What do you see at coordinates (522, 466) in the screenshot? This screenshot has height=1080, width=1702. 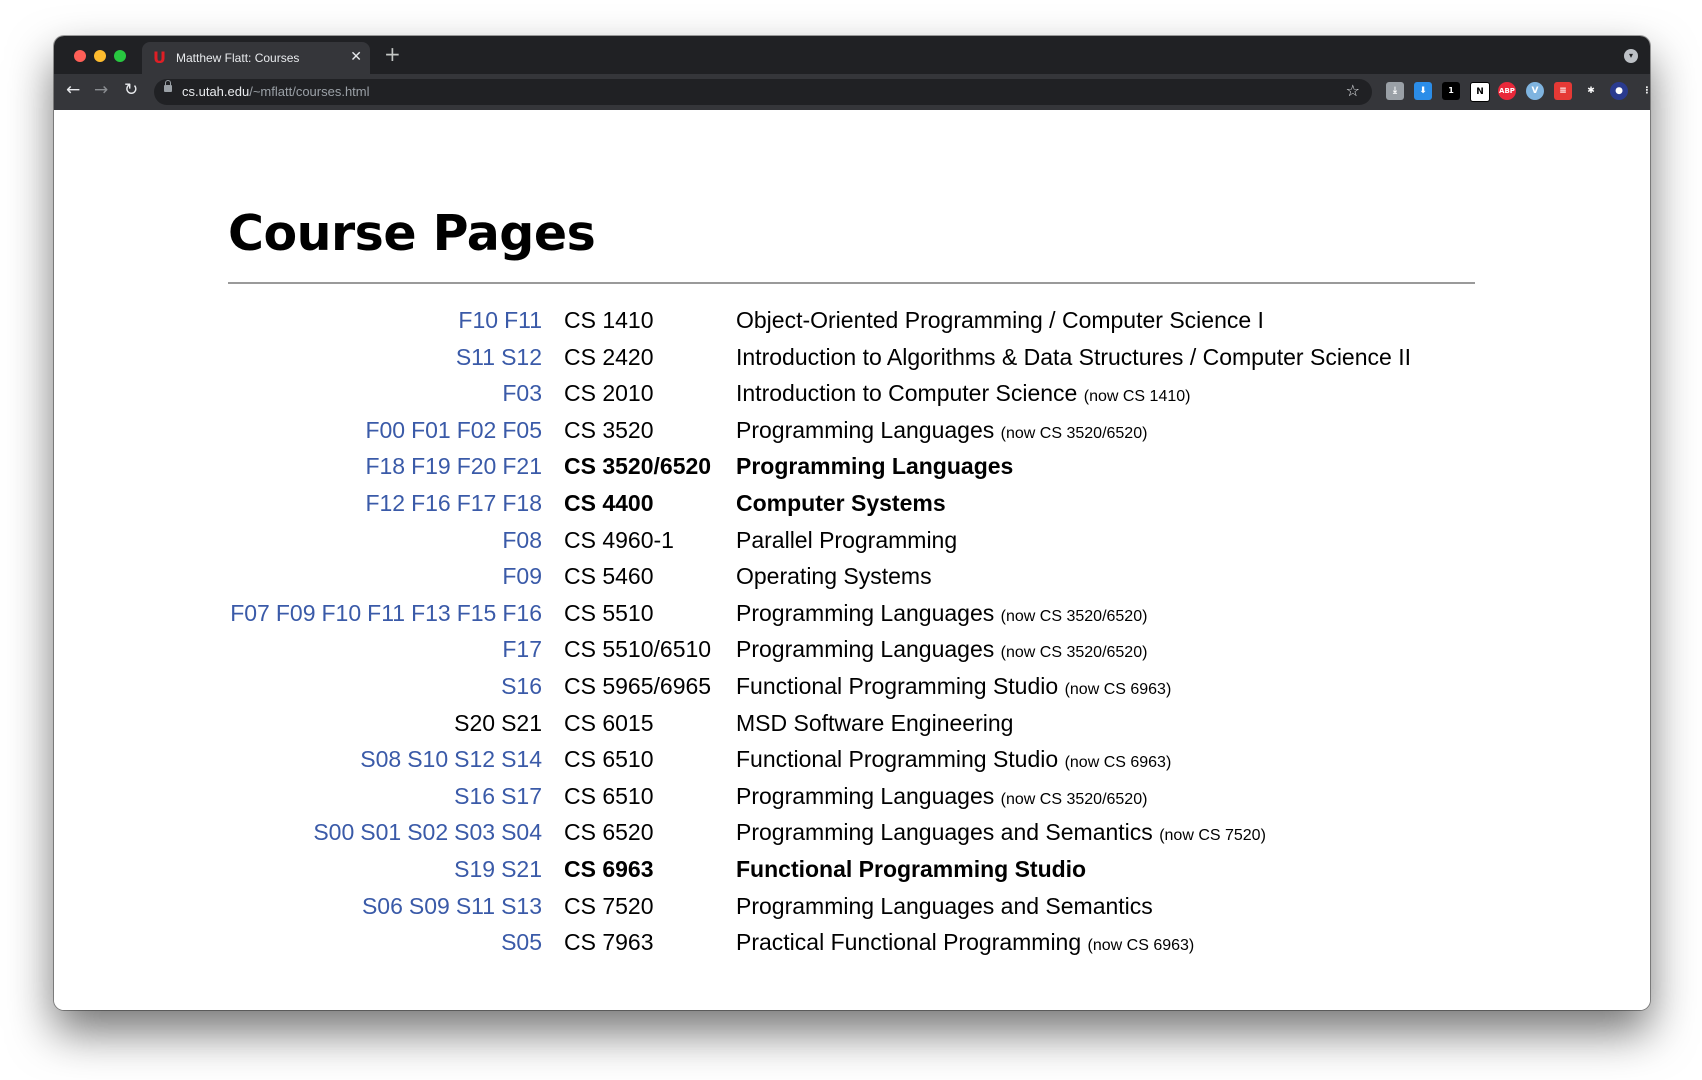 I see `term-link: F21` at bounding box center [522, 466].